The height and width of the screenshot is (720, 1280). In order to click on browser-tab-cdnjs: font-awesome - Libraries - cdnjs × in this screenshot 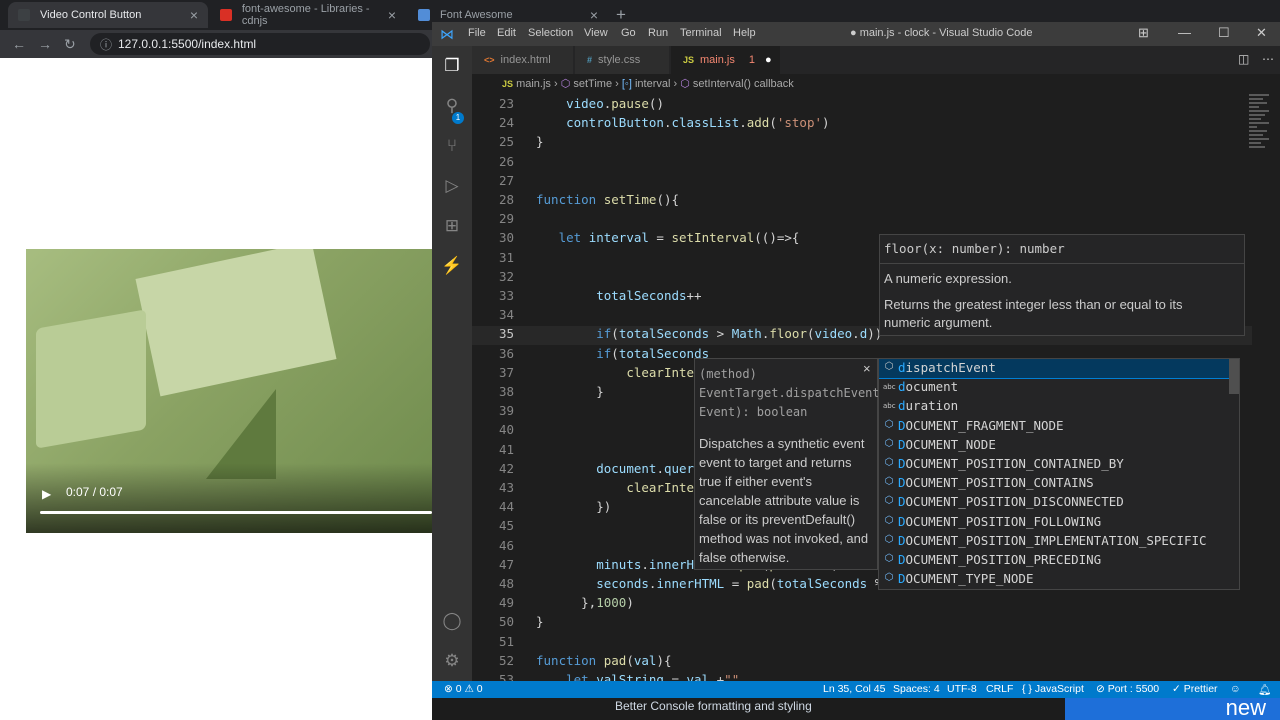, I will do `click(308, 15)`.